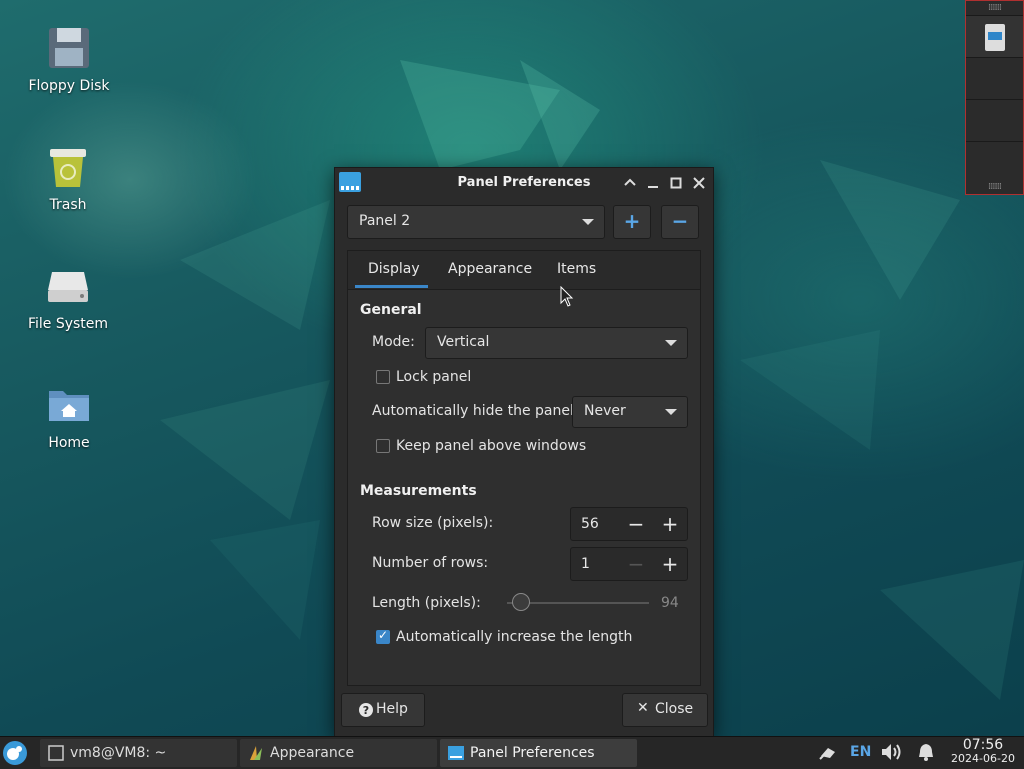 Image resolution: width=1024 pixels, height=769 pixels. Describe the element at coordinates (383, 636) in the screenshot. I see `auto-increase-checkbox` at that location.